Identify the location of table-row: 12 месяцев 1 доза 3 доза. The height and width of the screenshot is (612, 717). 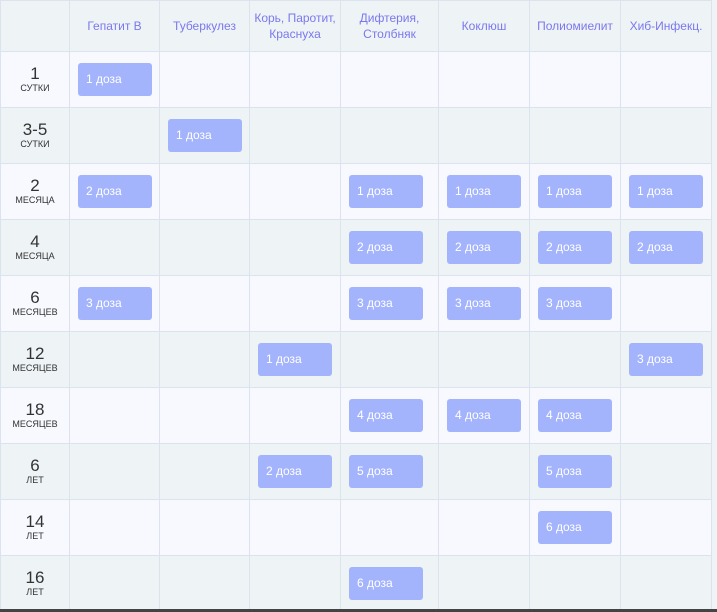
(356, 359).